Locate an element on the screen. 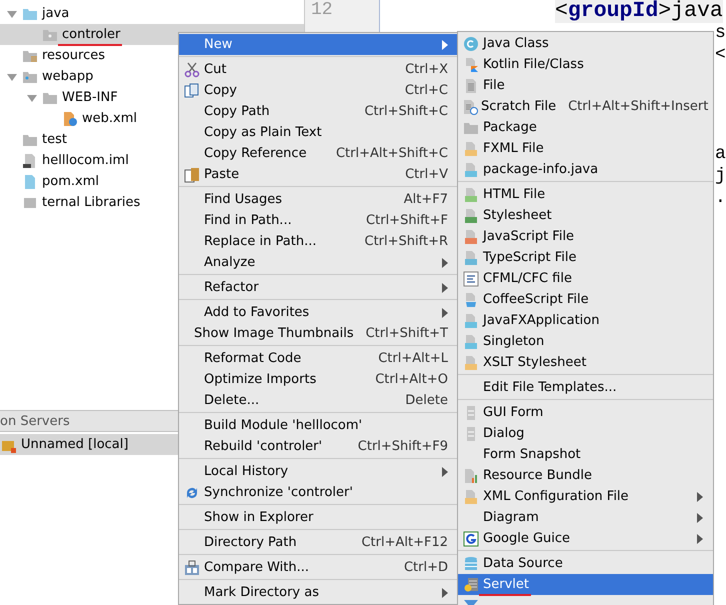 The height and width of the screenshot is (605, 726). code-line: < is located at coordinates (720, 55).